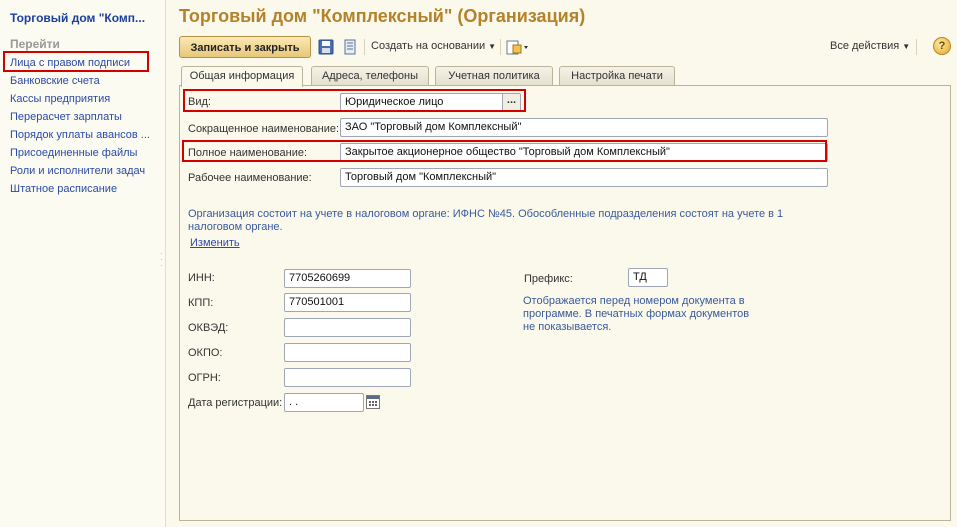 The width and height of the screenshot is (957, 527). What do you see at coordinates (85, 99) in the screenshot?
I see `sidebar-item-cash-desks: Кассы предприятия` at bounding box center [85, 99].